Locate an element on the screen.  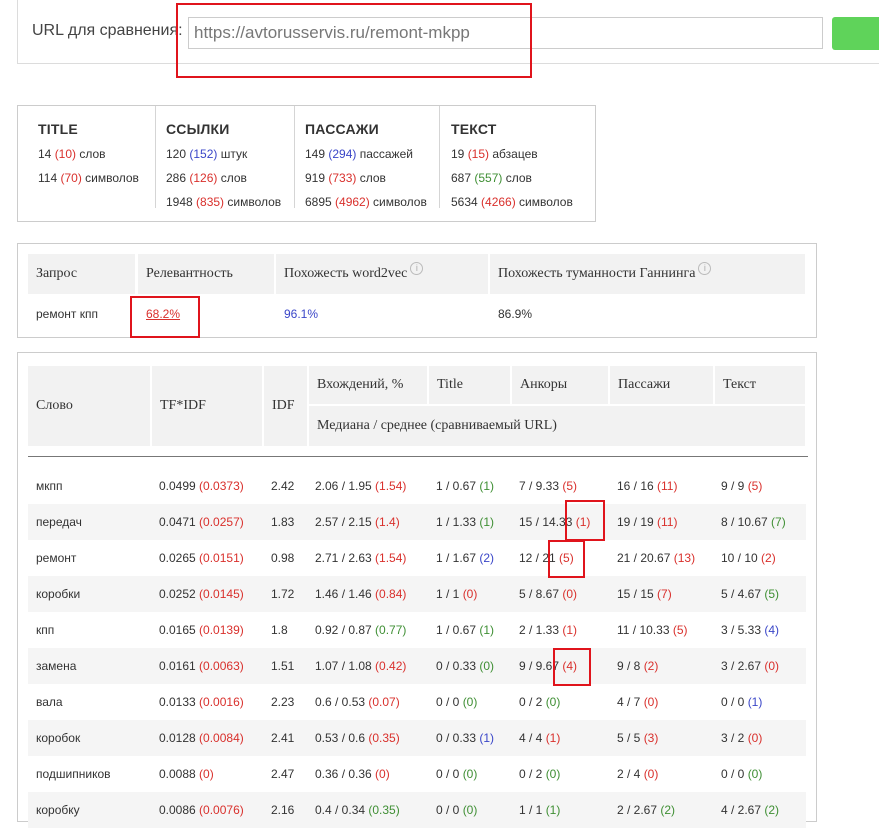
cell-occ: 0.92 / 0.87 (0.77) is located at coordinates (361, 630).